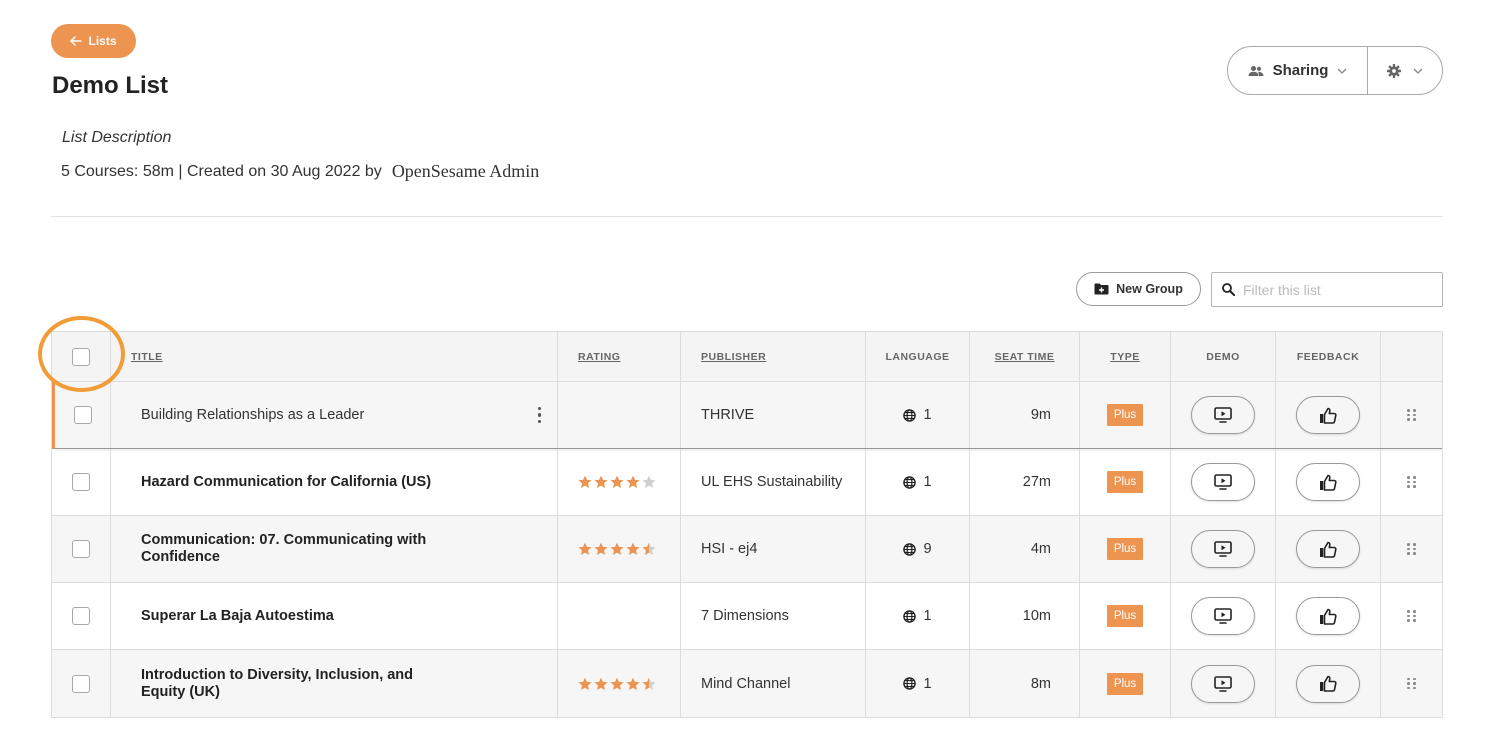 The width and height of the screenshot is (1508, 755). What do you see at coordinates (617, 549) in the screenshot?
I see `star-rating` at bounding box center [617, 549].